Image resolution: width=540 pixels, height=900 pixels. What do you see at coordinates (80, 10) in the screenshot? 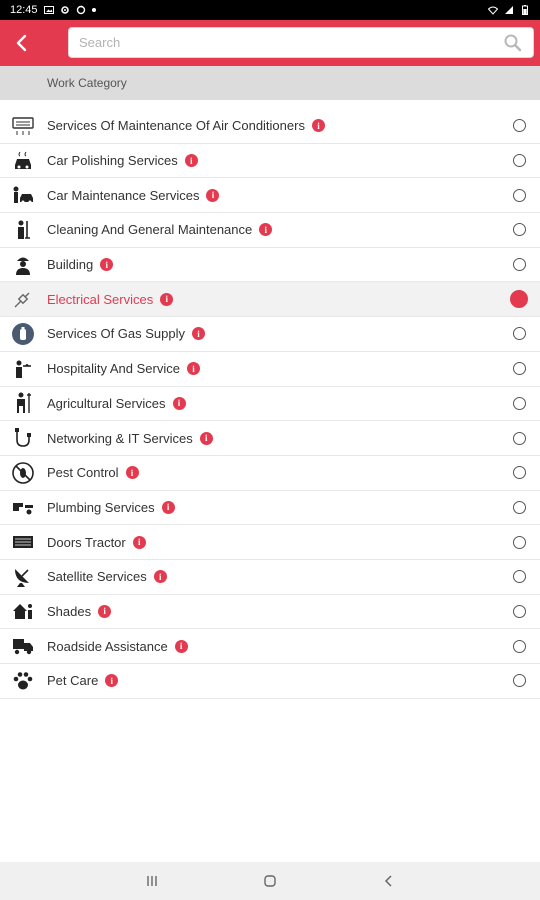
I see `sync-icon` at bounding box center [80, 10].